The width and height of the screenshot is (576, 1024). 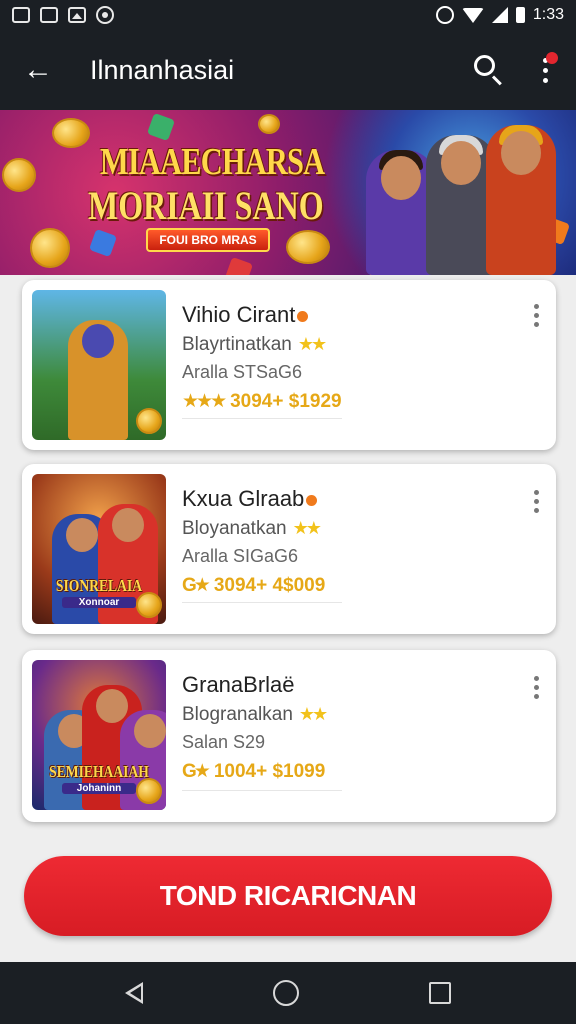 I want to click on primary-cta-button: TOND RICARICNAN, so click(x=288, y=896).